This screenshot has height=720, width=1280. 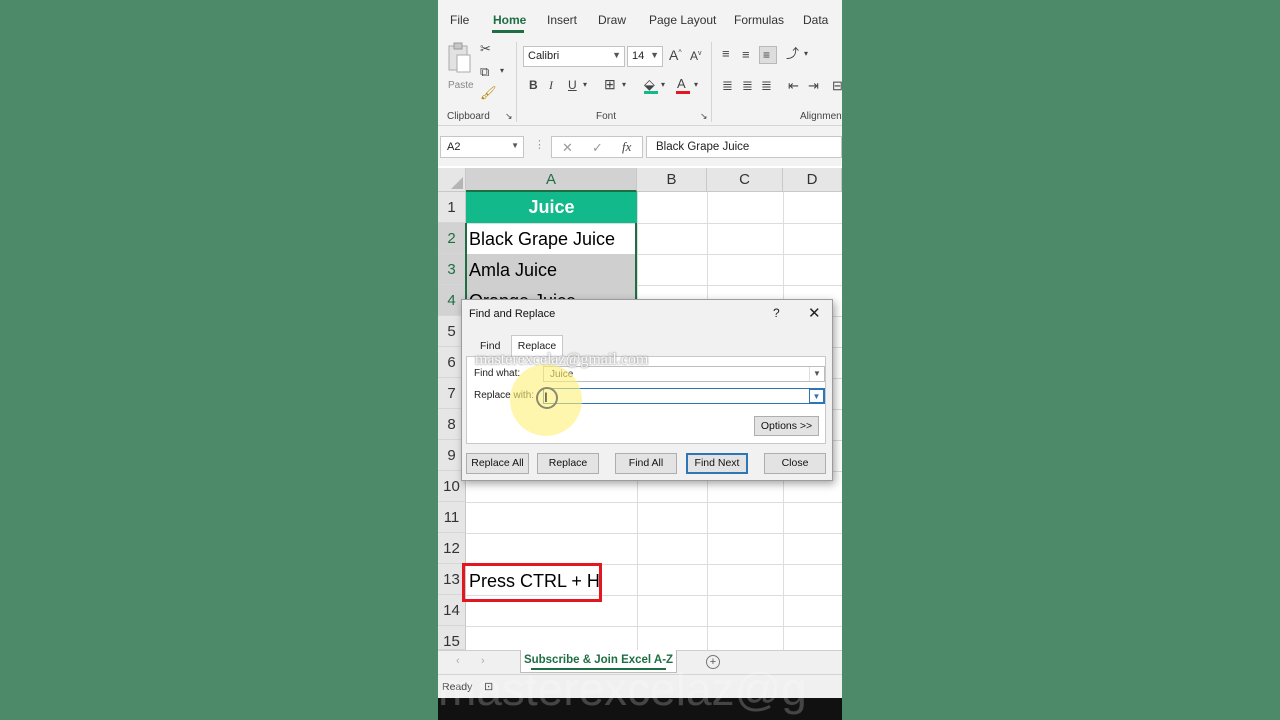 What do you see at coordinates (696, 56) in the screenshot?
I see `shrink-font-icon: Av` at bounding box center [696, 56].